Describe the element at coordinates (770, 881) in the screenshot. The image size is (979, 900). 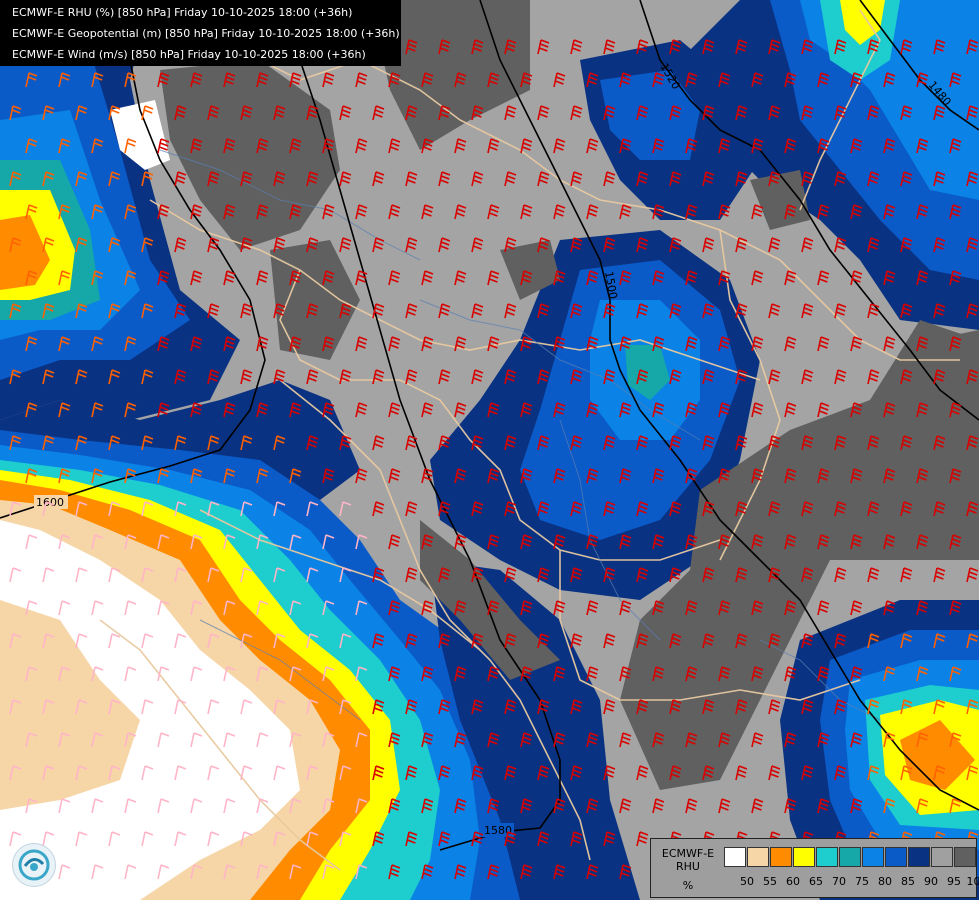
I see `legend-tick: 55` at that location.